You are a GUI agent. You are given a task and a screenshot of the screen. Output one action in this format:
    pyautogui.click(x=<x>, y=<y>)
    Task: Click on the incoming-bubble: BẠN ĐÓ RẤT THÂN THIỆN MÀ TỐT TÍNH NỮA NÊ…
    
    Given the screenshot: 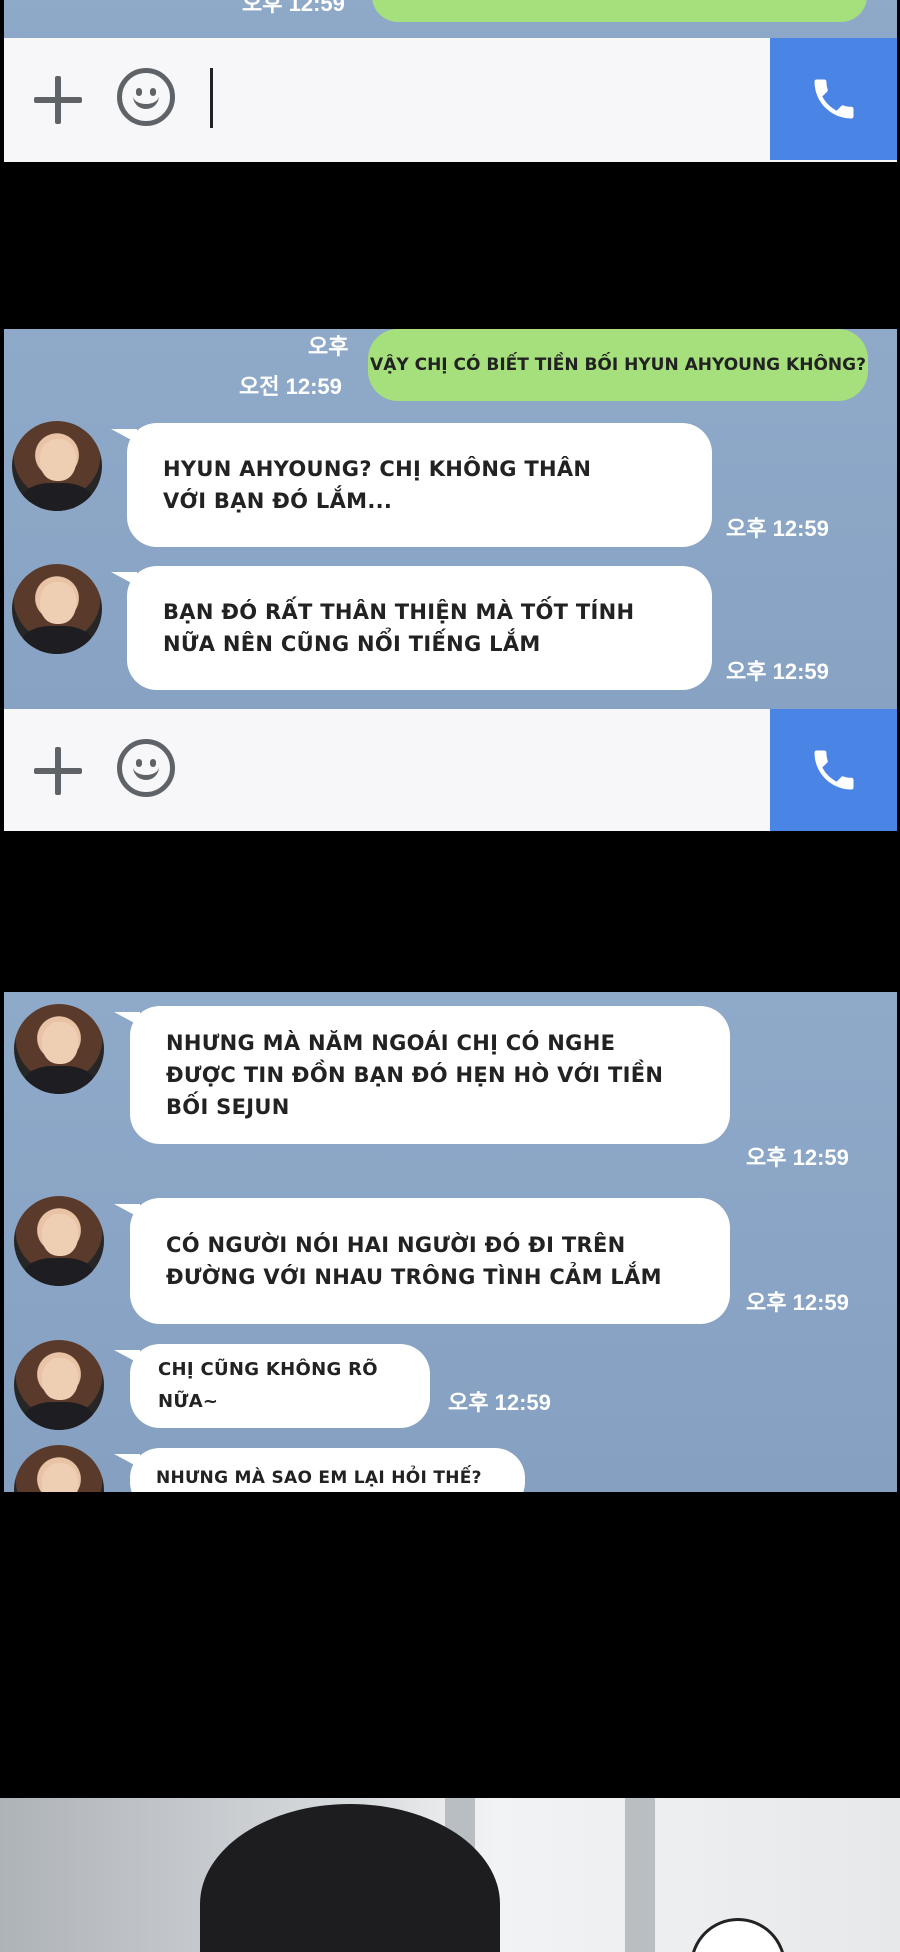 What is the action you would take?
    pyautogui.click(x=411, y=628)
    